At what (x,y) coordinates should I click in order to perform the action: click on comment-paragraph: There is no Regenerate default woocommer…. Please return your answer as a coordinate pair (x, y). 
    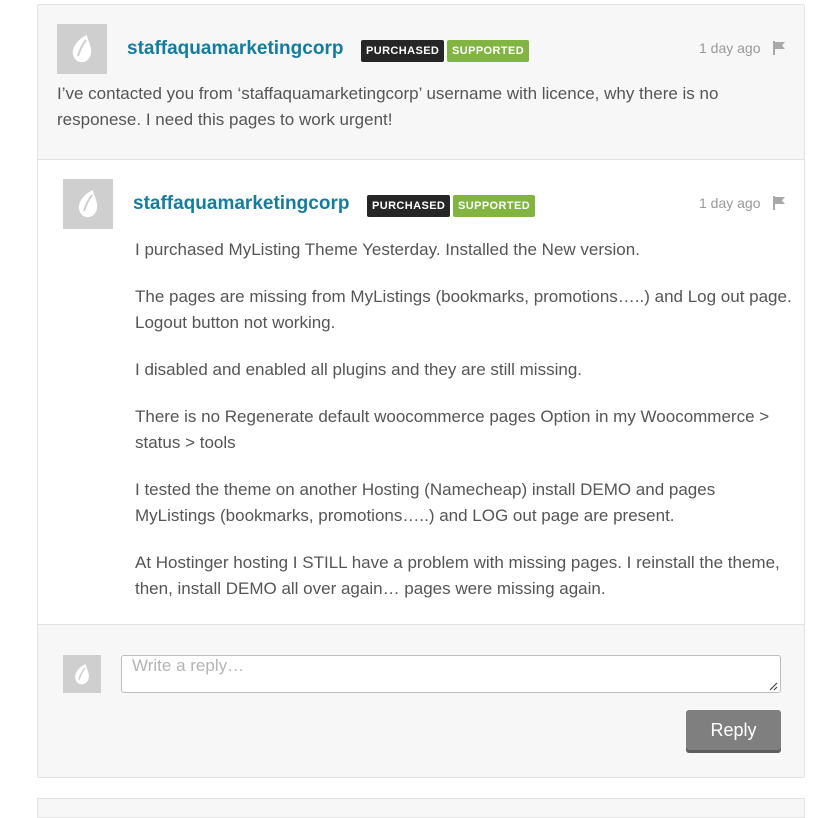
    Looking at the image, I should click on (452, 429).